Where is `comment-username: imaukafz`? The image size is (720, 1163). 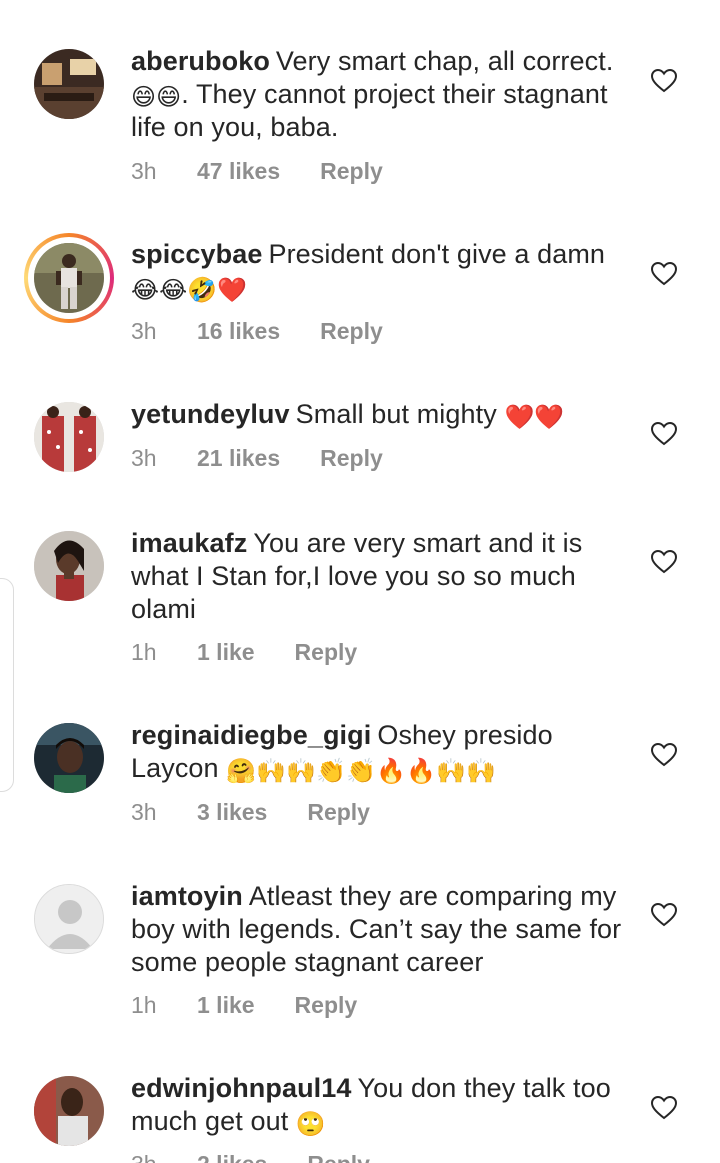
comment-username: imaukafz is located at coordinates (189, 543).